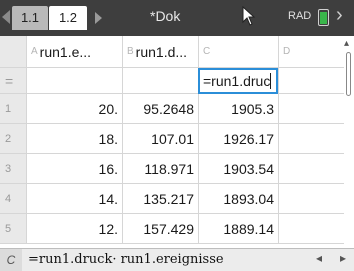 The height and width of the screenshot is (271, 354). I want to click on formula-row: = =run1.druc, so click(172, 81).